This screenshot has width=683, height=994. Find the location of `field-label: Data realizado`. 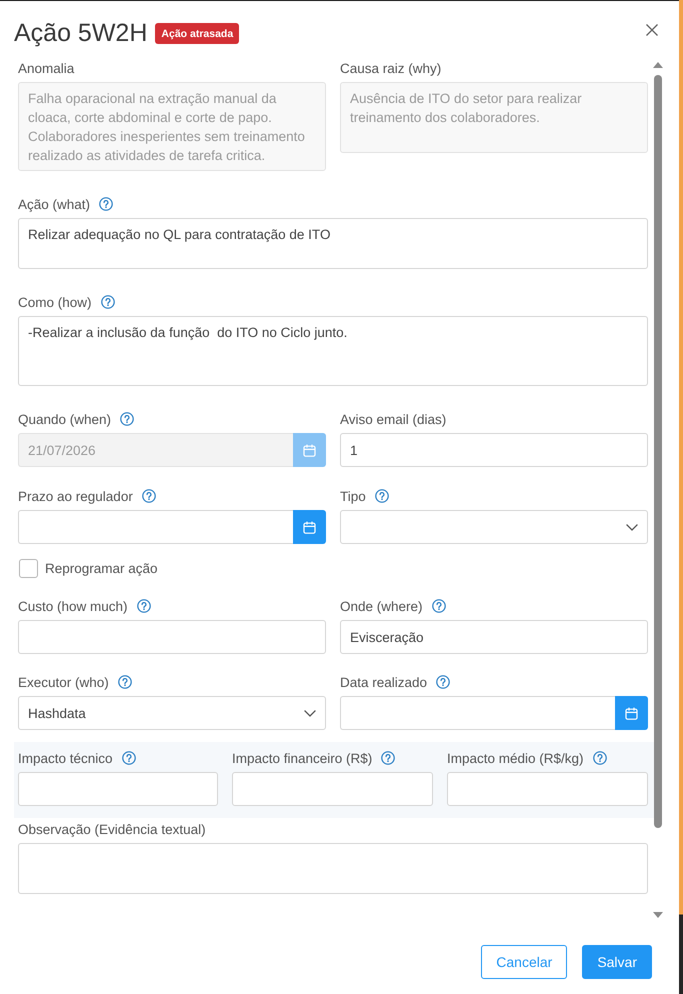

field-label: Data realizado is located at coordinates (384, 682).